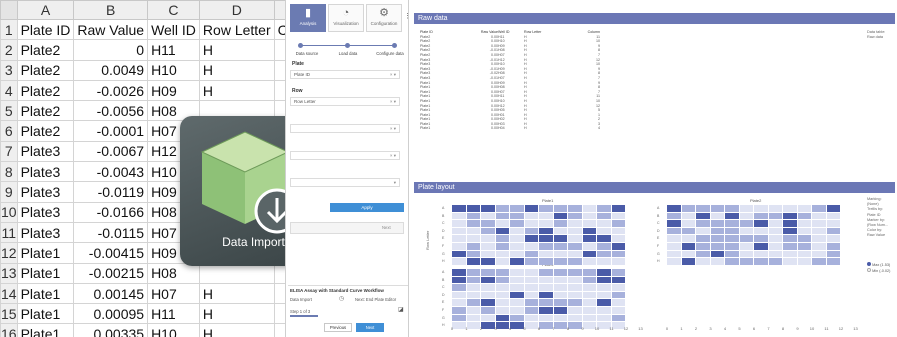  I want to click on row-number: 2, so click(9, 50).